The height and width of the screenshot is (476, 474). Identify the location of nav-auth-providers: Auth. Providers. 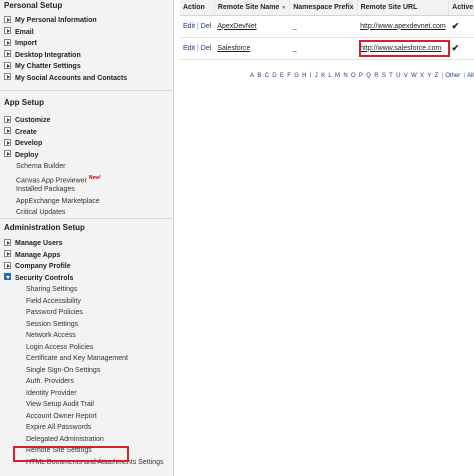
(86, 382).